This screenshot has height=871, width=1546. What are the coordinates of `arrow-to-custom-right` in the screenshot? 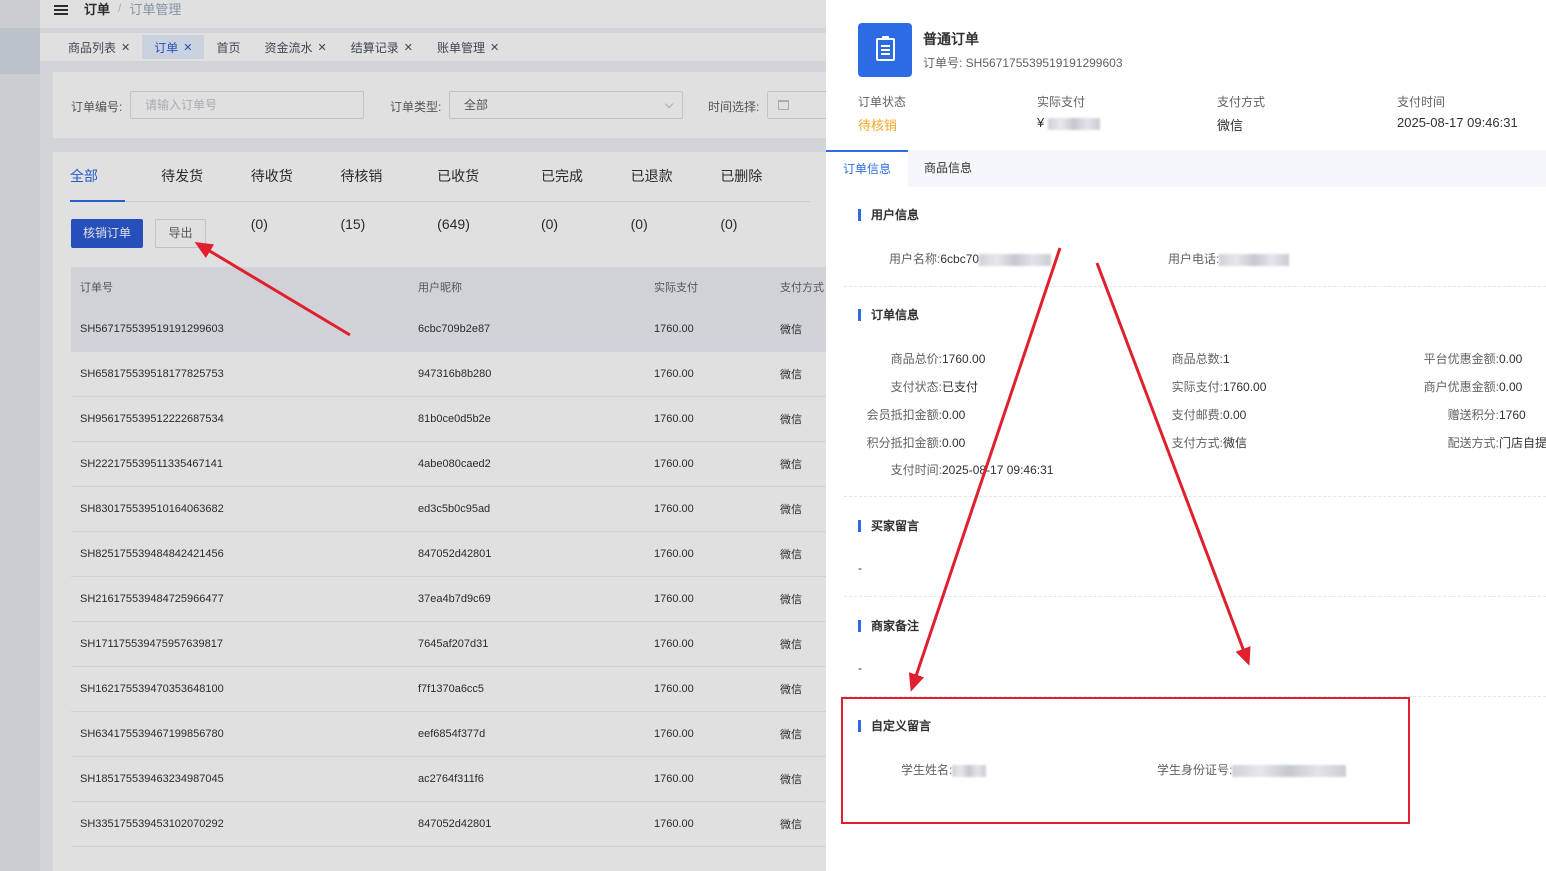 It's located at (1173, 464).